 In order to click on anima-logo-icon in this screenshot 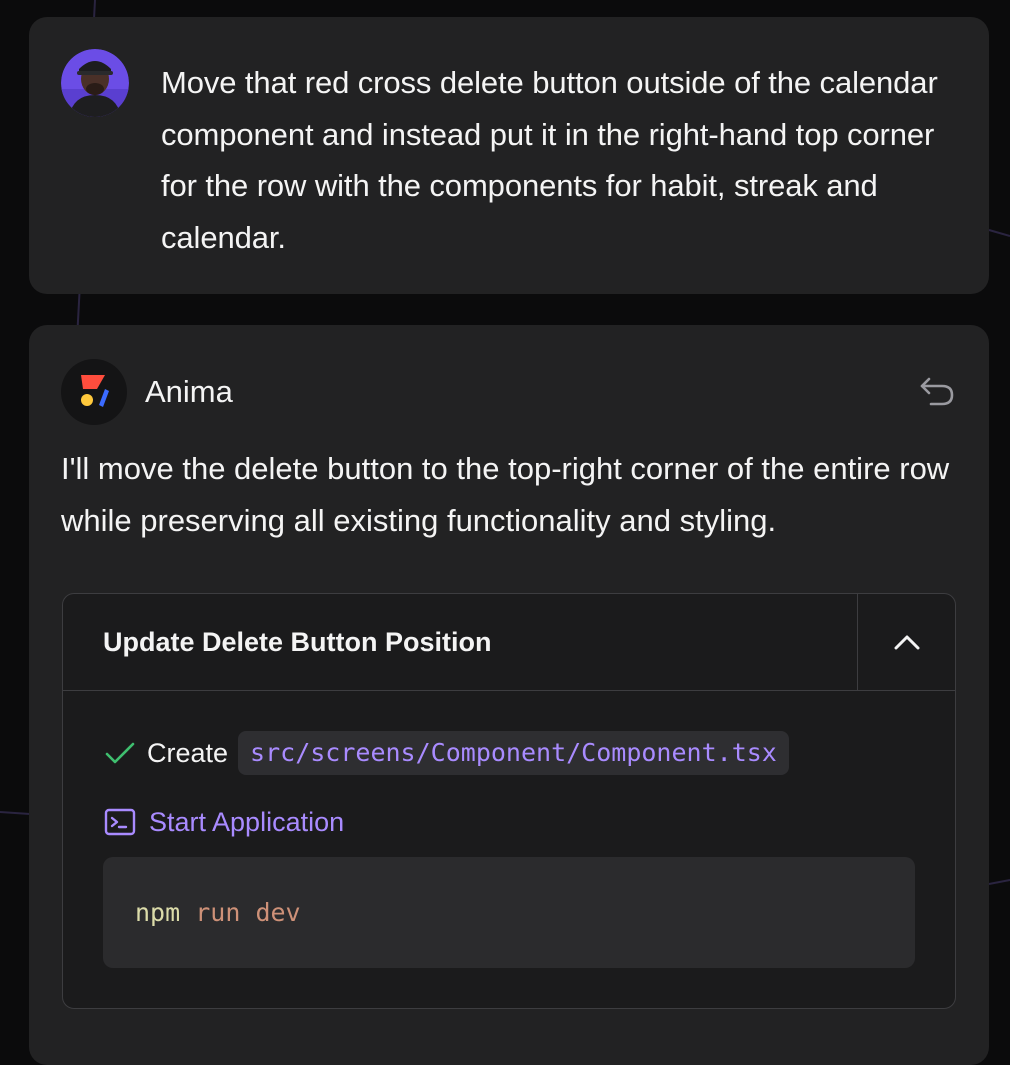, I will do `click(94, 392)`.